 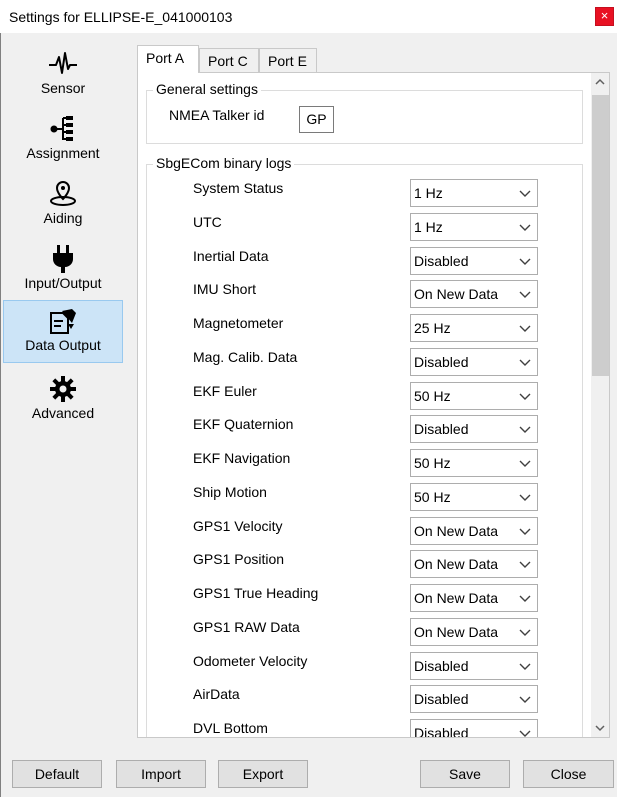 What do you see at coordinates (57, 774) in the screenshot?
I see `default-button: Default` at bounding box center [57, 774].